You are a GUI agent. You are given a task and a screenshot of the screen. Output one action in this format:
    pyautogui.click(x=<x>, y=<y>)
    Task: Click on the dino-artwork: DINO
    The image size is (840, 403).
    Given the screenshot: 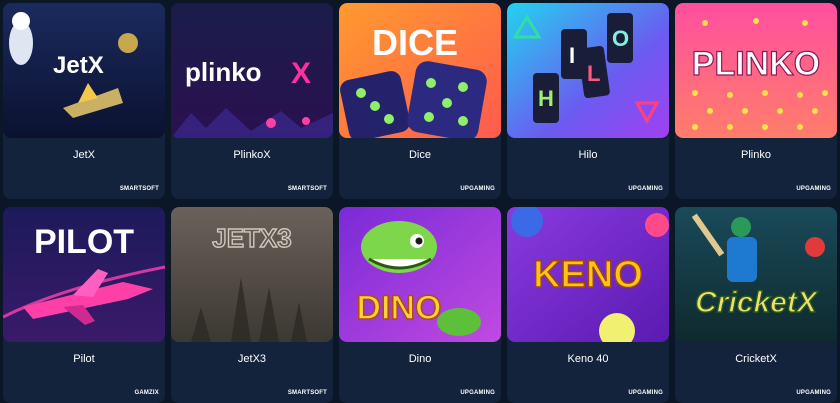 What is the action you would take?
    pyautogui.click(x=420, y=274)
    